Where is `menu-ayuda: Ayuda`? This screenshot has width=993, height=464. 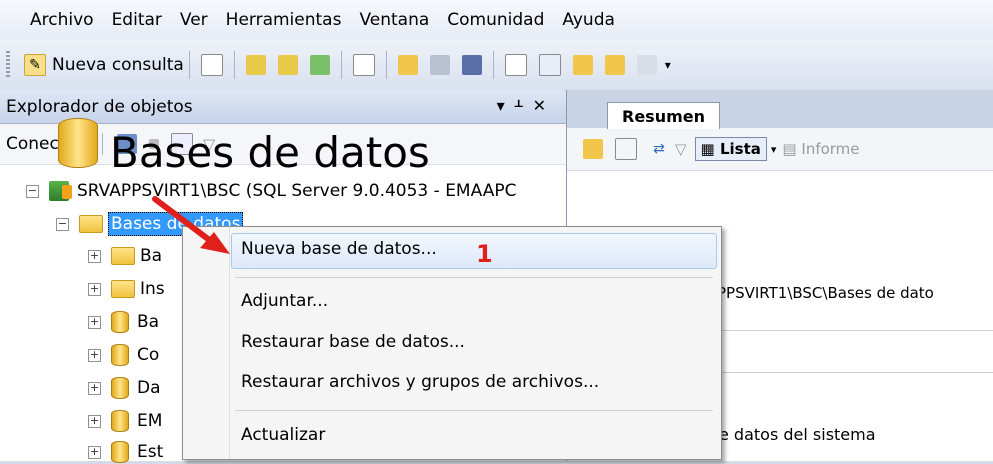
menu-ayuda: Ayuda is located at coordinates (588, 20).